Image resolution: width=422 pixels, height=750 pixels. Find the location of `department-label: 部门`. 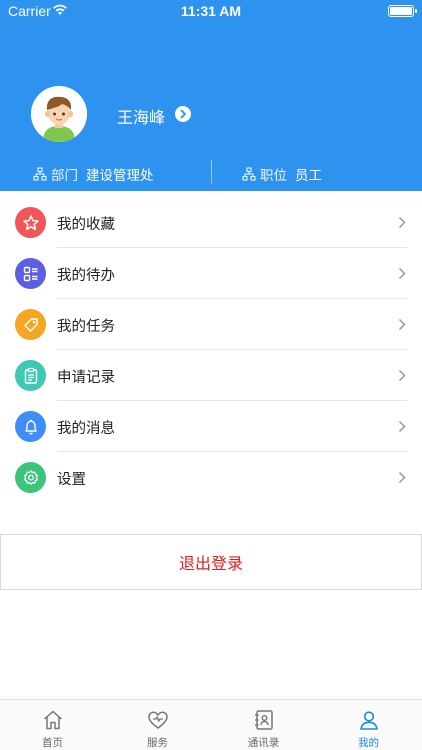

department-label: 部门 is located at coordinates (64, 176).